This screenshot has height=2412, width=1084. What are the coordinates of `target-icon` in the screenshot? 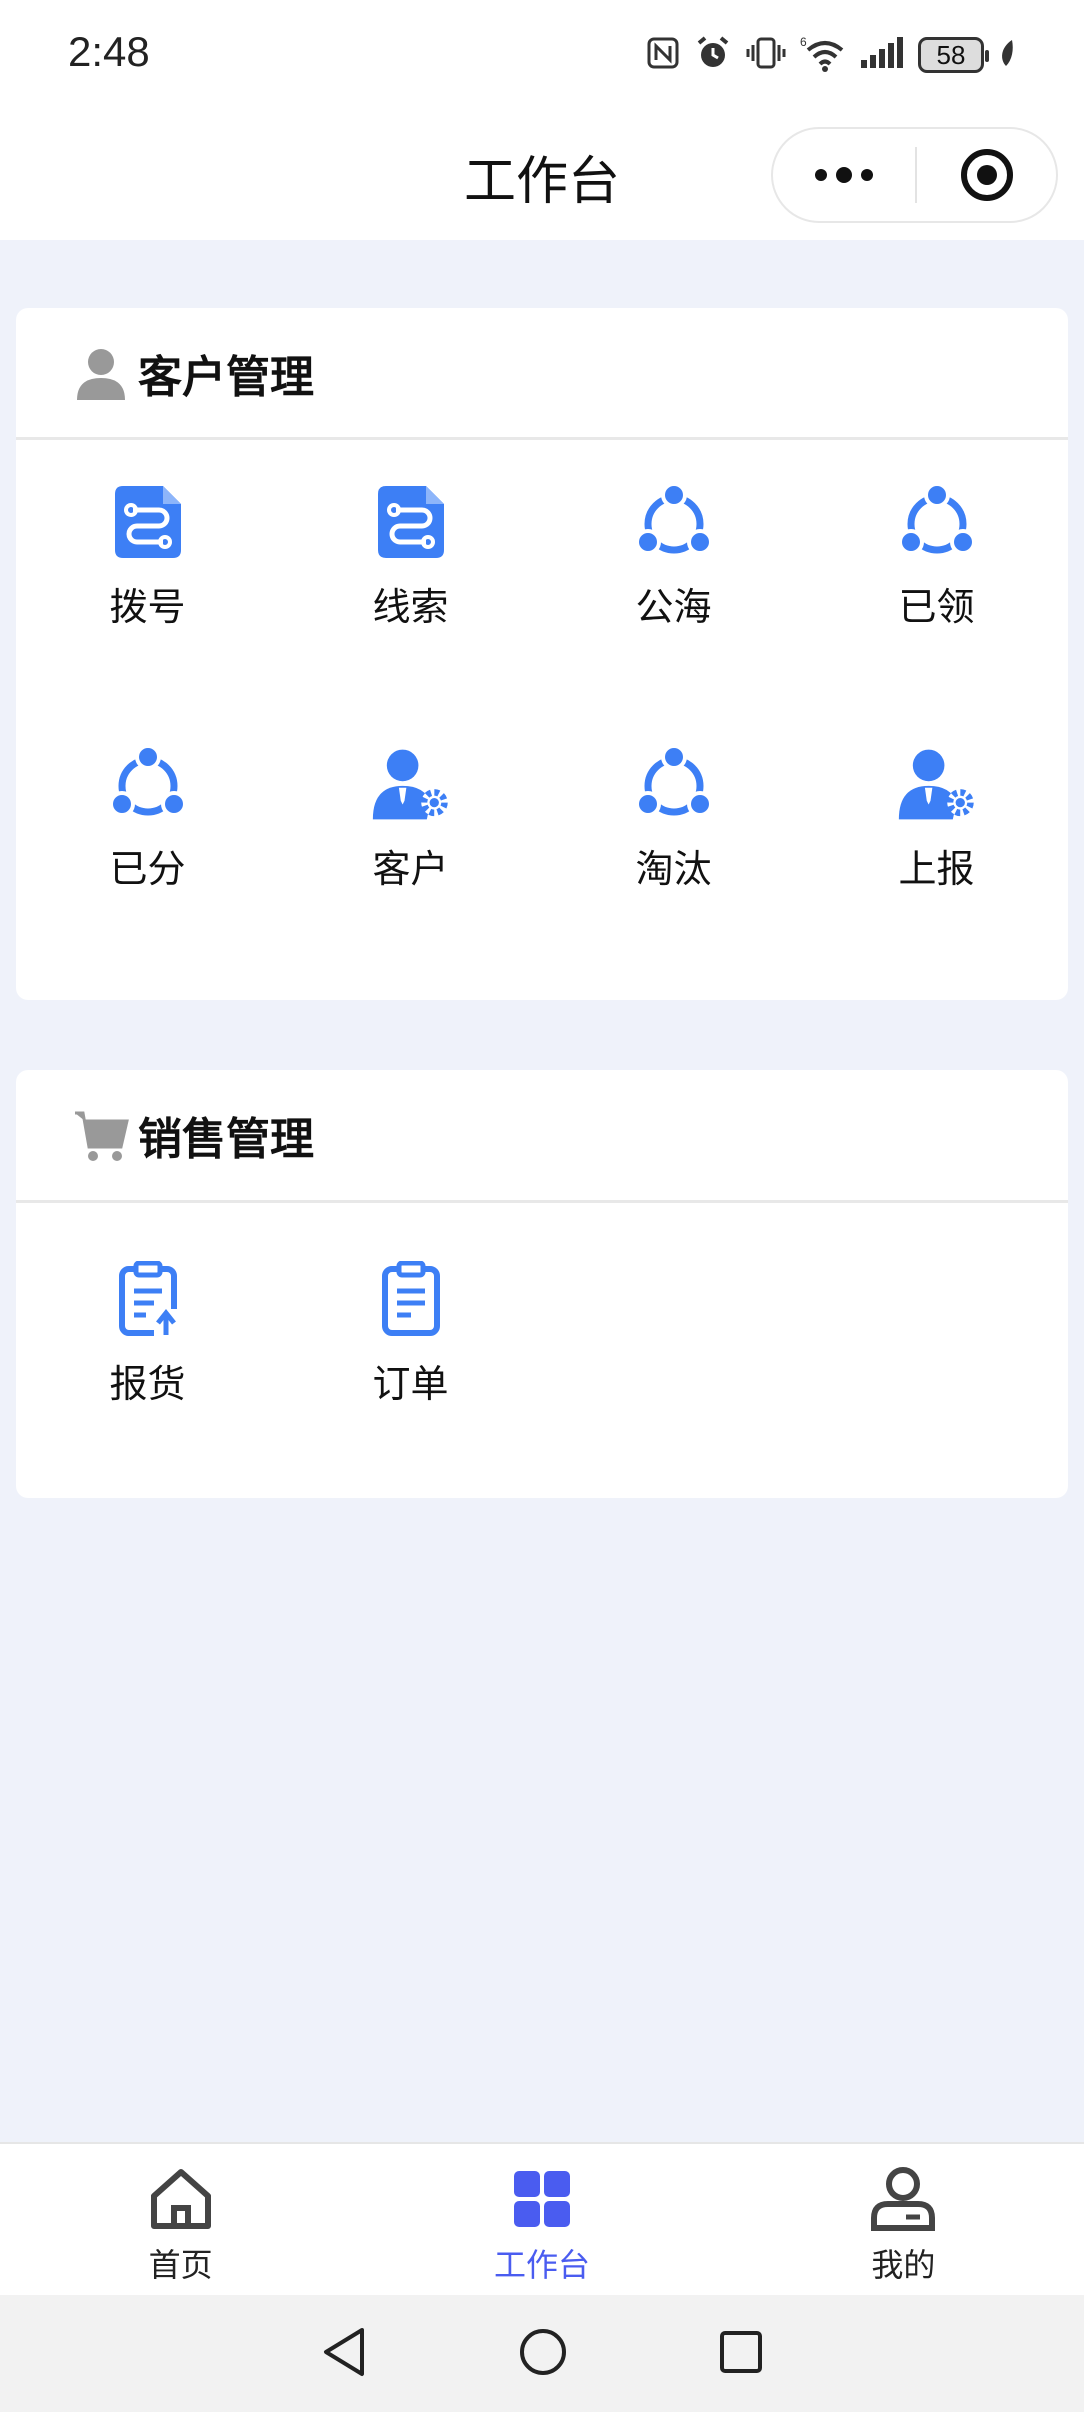 It's located at (986, 175).